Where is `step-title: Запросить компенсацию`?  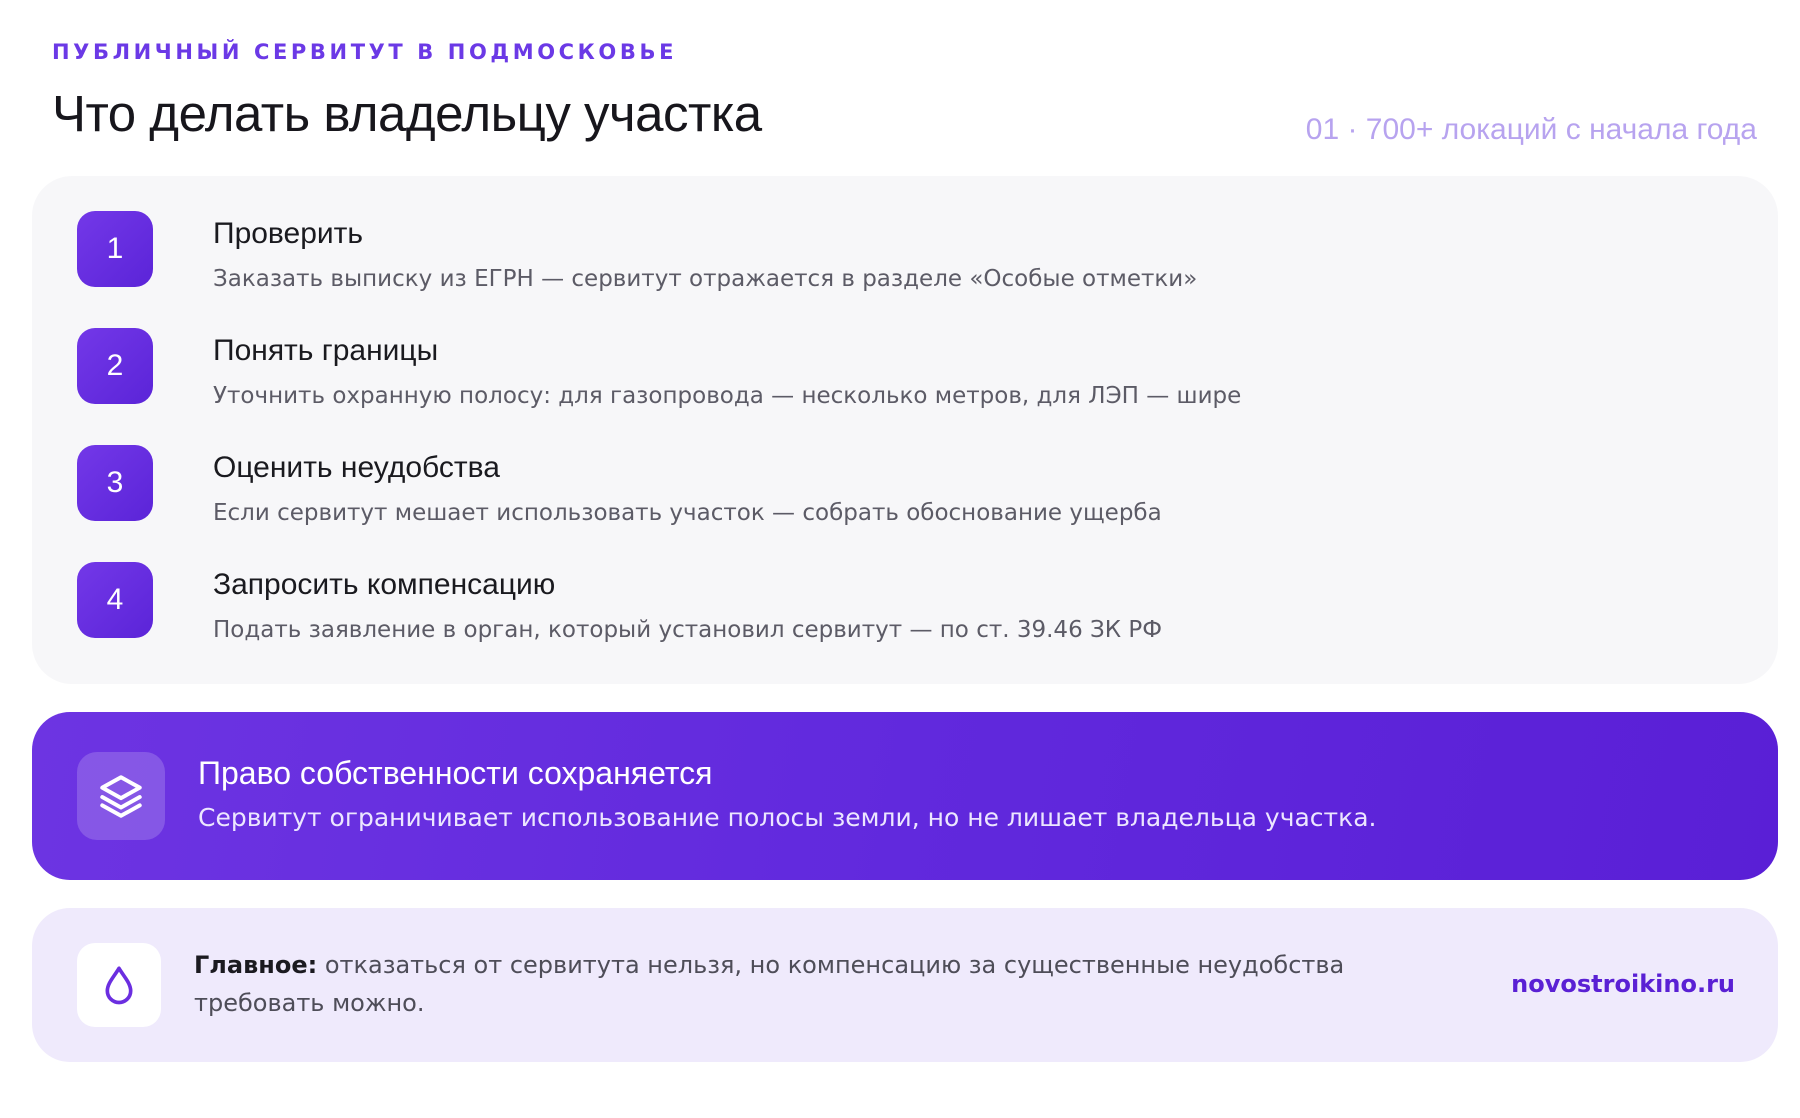 step-title: Запросить компенсацию is located at coordinates (384, 584).